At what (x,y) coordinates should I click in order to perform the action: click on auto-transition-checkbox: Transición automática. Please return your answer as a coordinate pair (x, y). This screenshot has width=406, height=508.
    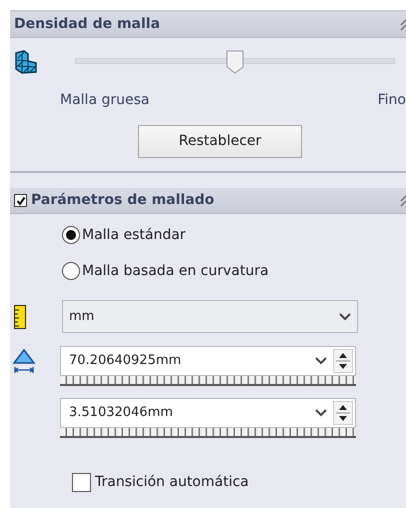
    Looking at the image, I should click on (239, 482).